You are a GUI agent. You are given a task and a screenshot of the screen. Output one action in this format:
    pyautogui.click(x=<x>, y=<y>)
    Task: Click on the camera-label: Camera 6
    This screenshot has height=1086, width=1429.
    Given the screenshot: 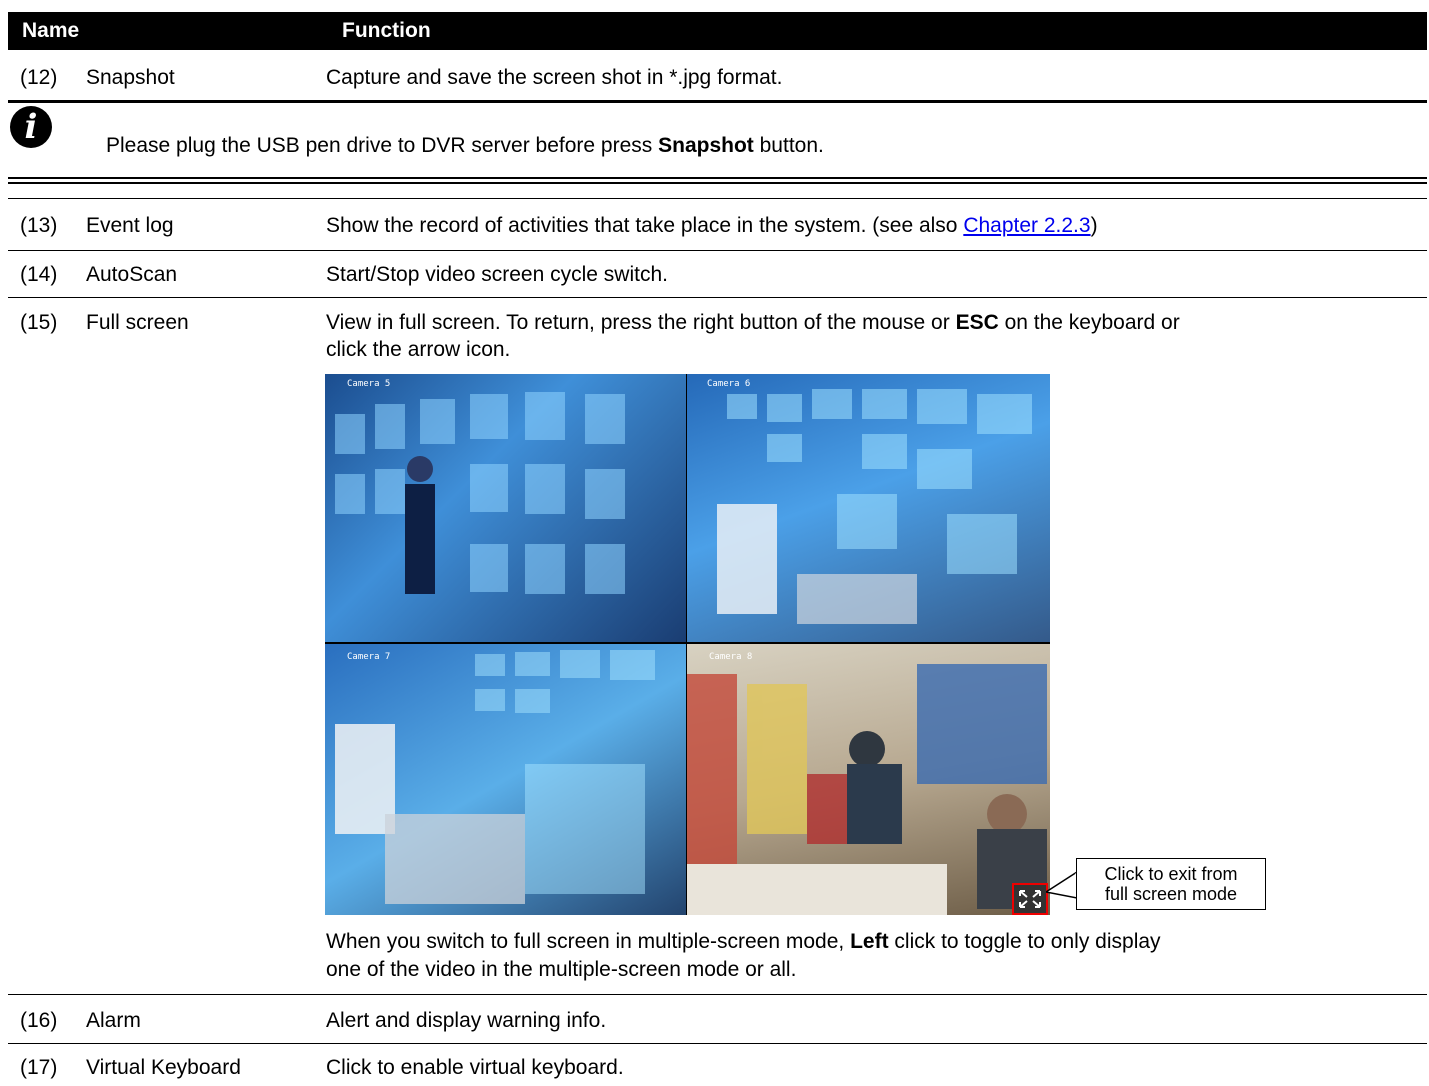 What is the action you would take?
    pyautogui.click(x=729, y=384)
    